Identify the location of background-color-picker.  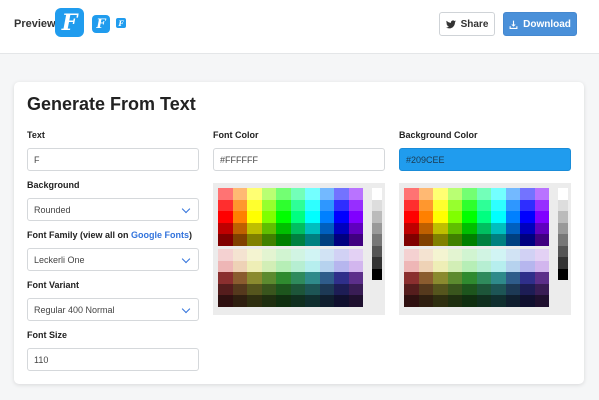
(485, 249).